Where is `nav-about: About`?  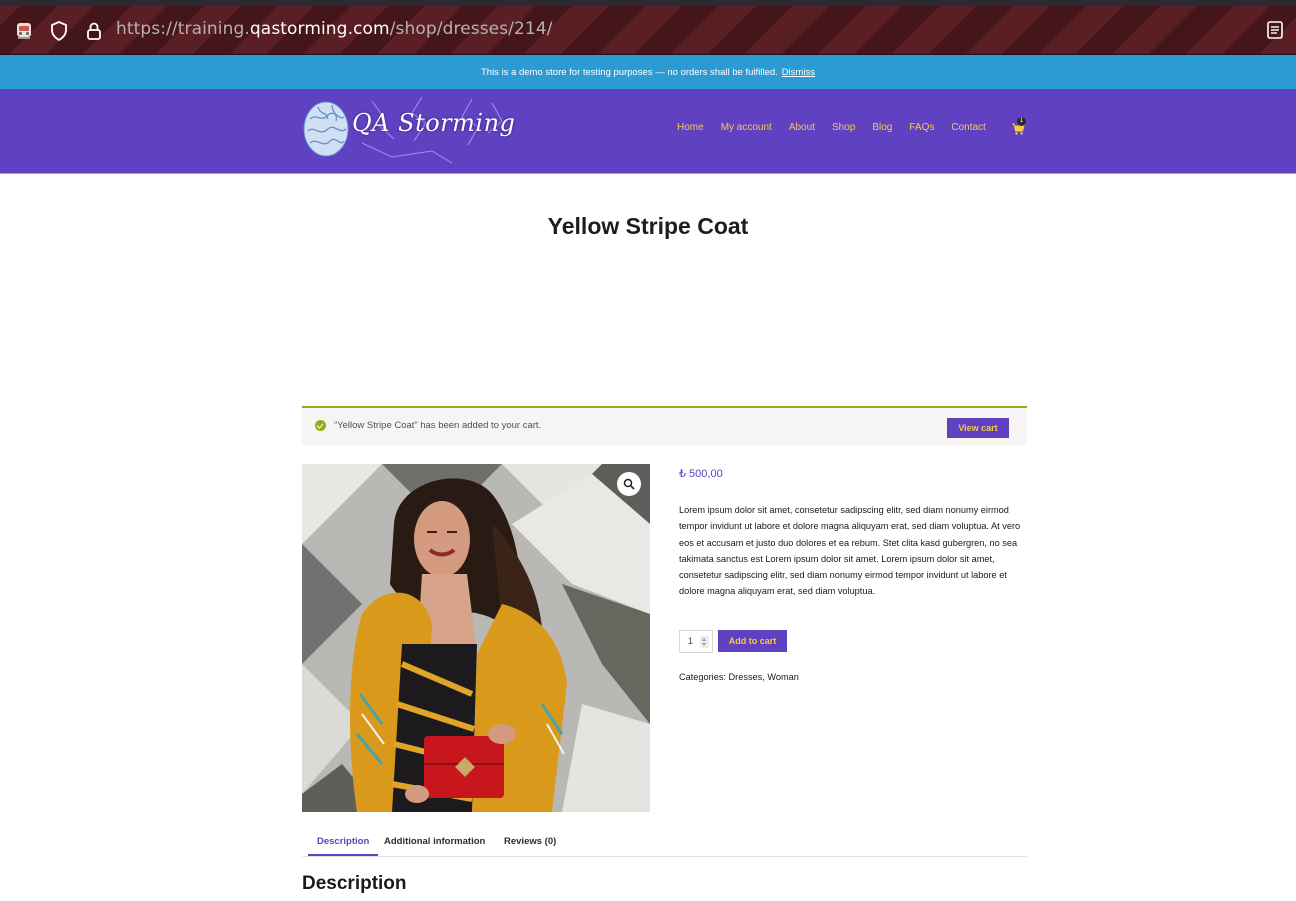 nav-about: About is located at coordinates (802, 127).